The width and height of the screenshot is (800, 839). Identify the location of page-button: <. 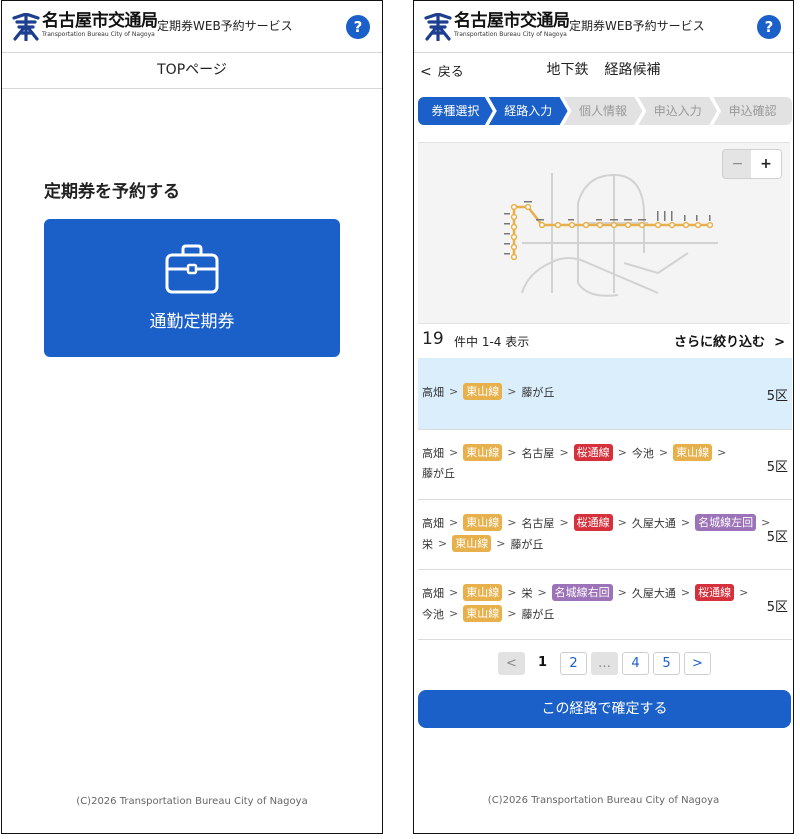
(511, 663).